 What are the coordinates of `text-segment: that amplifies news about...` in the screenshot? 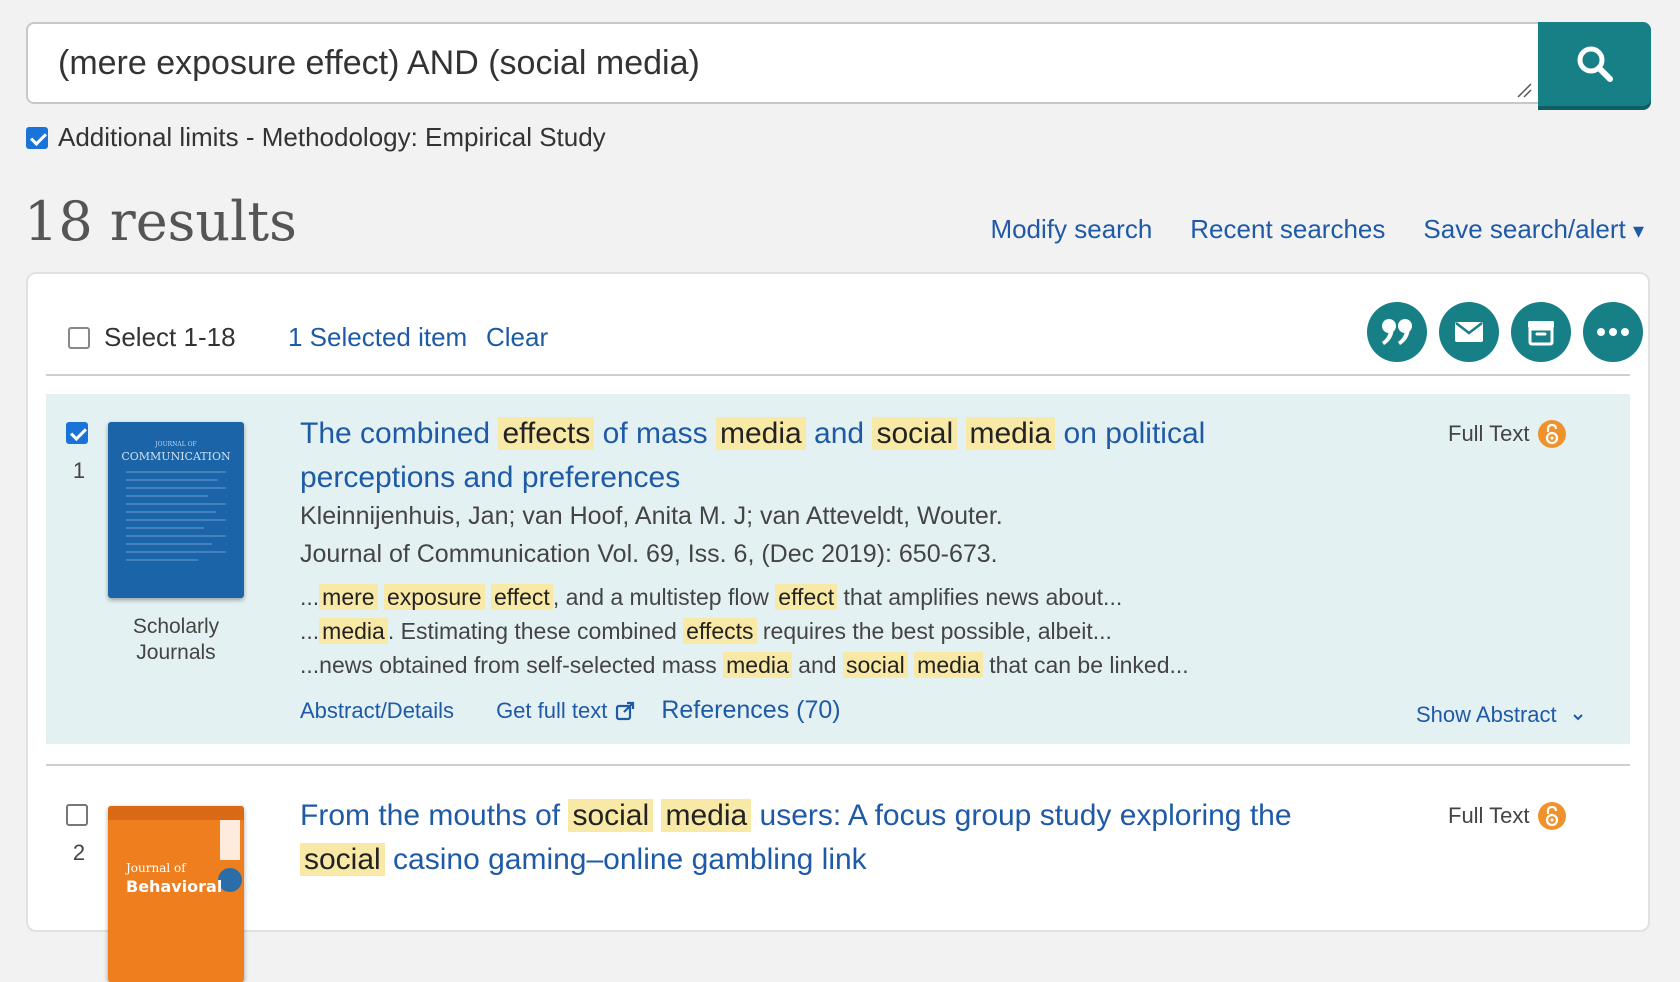 It's located at (980, 597).